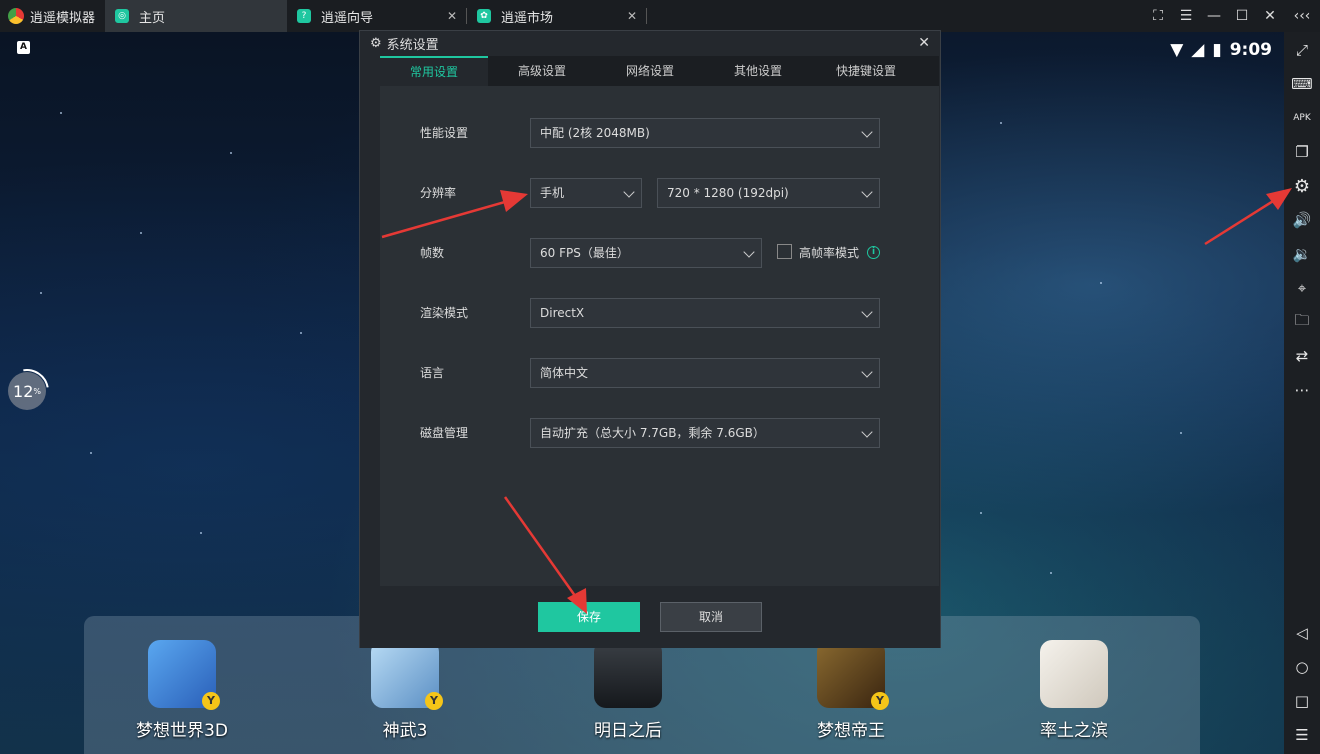  Describe the element at coordinates (122, 16) in the screenshot. I see `home-icon: ◎` at that location.